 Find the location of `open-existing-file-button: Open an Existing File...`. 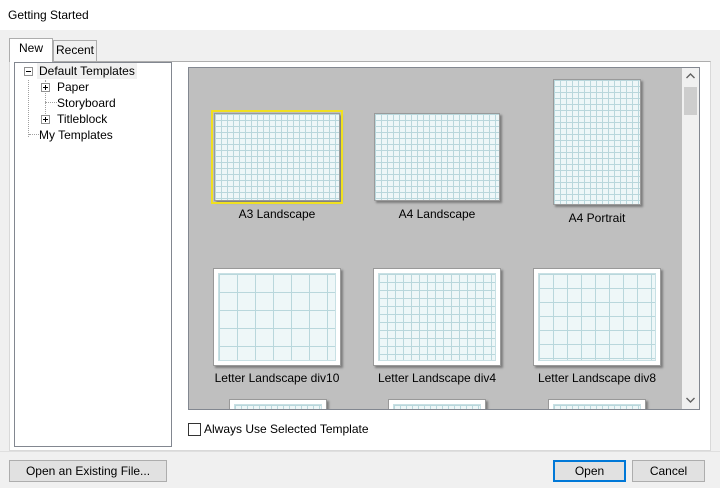

open-existing-file-button: Open an Existing File... is located at coordinates (88, 471).